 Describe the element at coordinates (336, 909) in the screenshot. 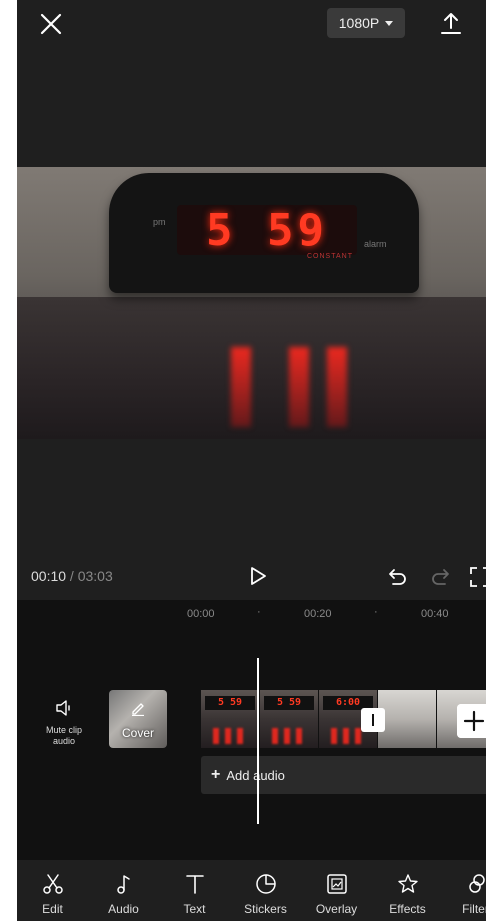

I see `tool-label: Overlay` at that location.